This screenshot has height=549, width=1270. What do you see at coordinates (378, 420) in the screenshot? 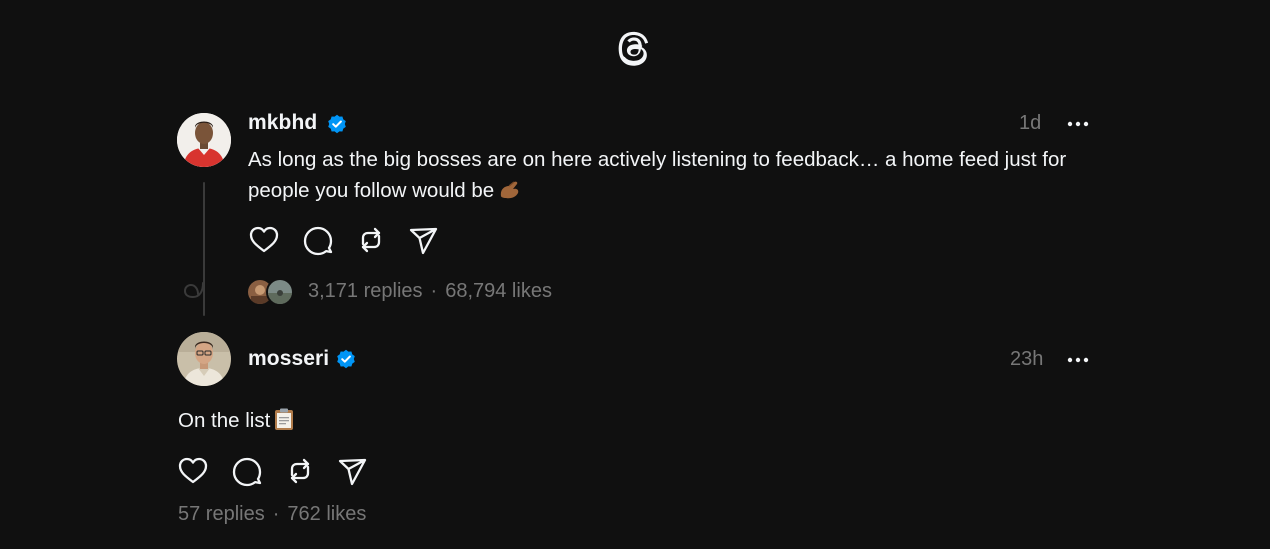
I see `post-body: On the list` at bounding box center [378, 420].